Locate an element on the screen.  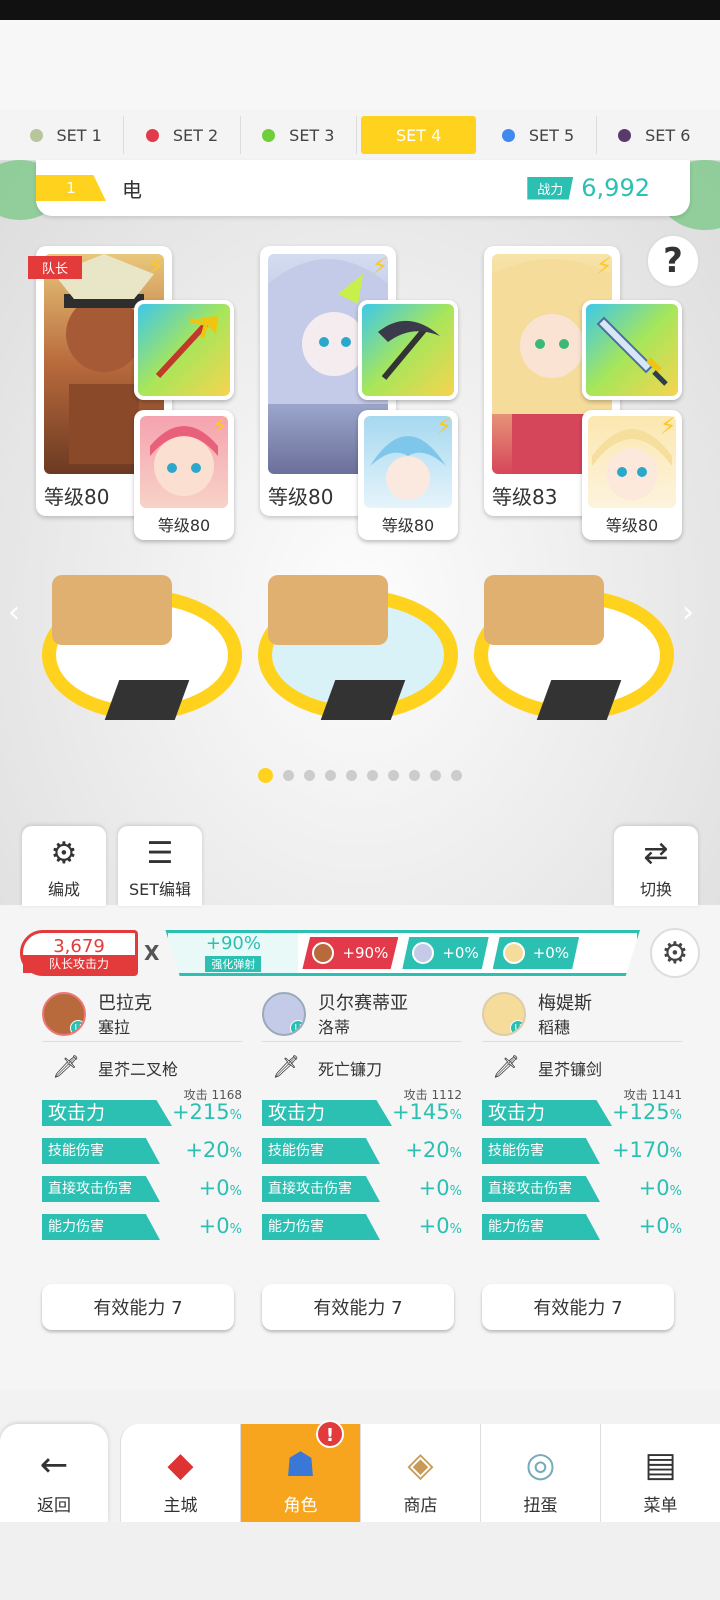
back-button: ← 返回 is located at coordinates (54, 1473).